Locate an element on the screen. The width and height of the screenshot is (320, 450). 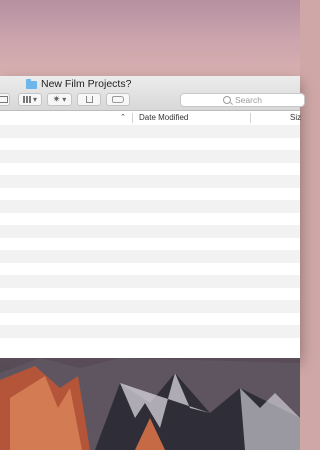
tags-button is located at coordinates (118, 99).